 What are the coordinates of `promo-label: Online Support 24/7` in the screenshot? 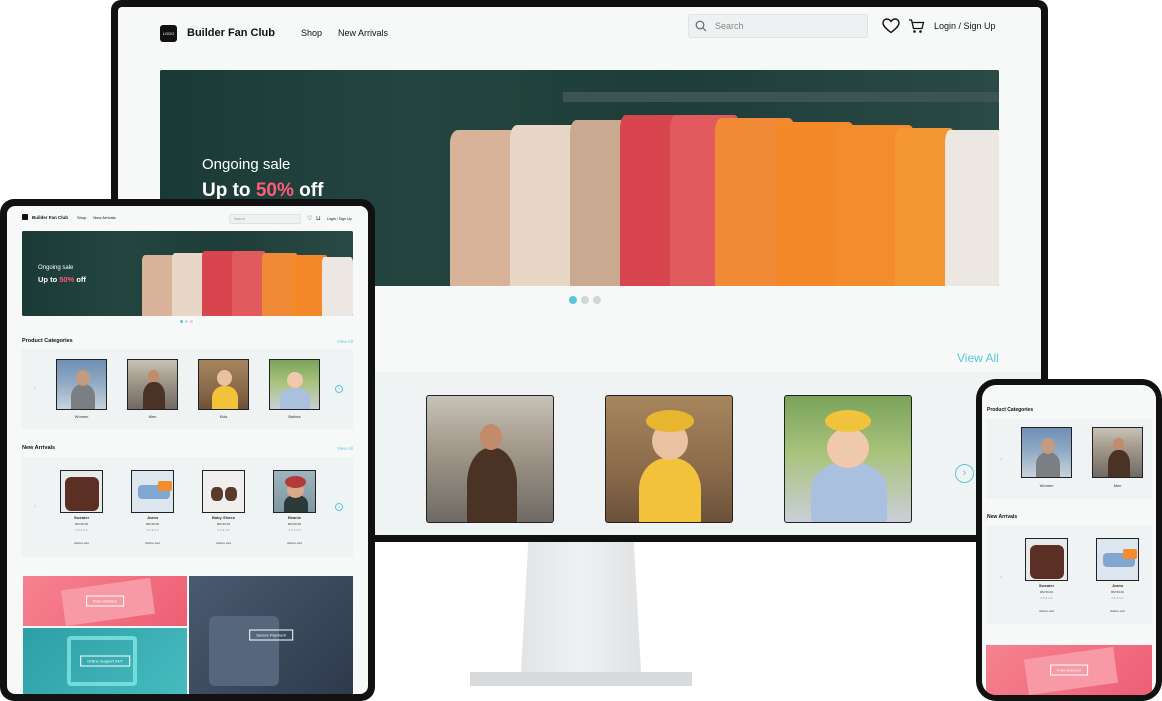 It's located at (105, 661).